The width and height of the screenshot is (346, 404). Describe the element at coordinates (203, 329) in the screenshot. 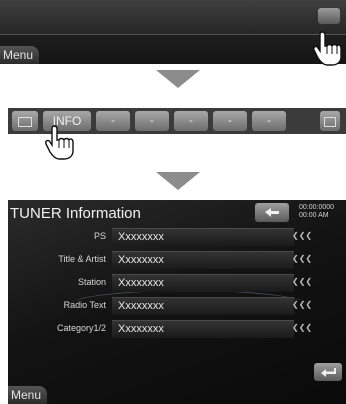

I see `row-value-category: Xxxxxxxx` at that location.